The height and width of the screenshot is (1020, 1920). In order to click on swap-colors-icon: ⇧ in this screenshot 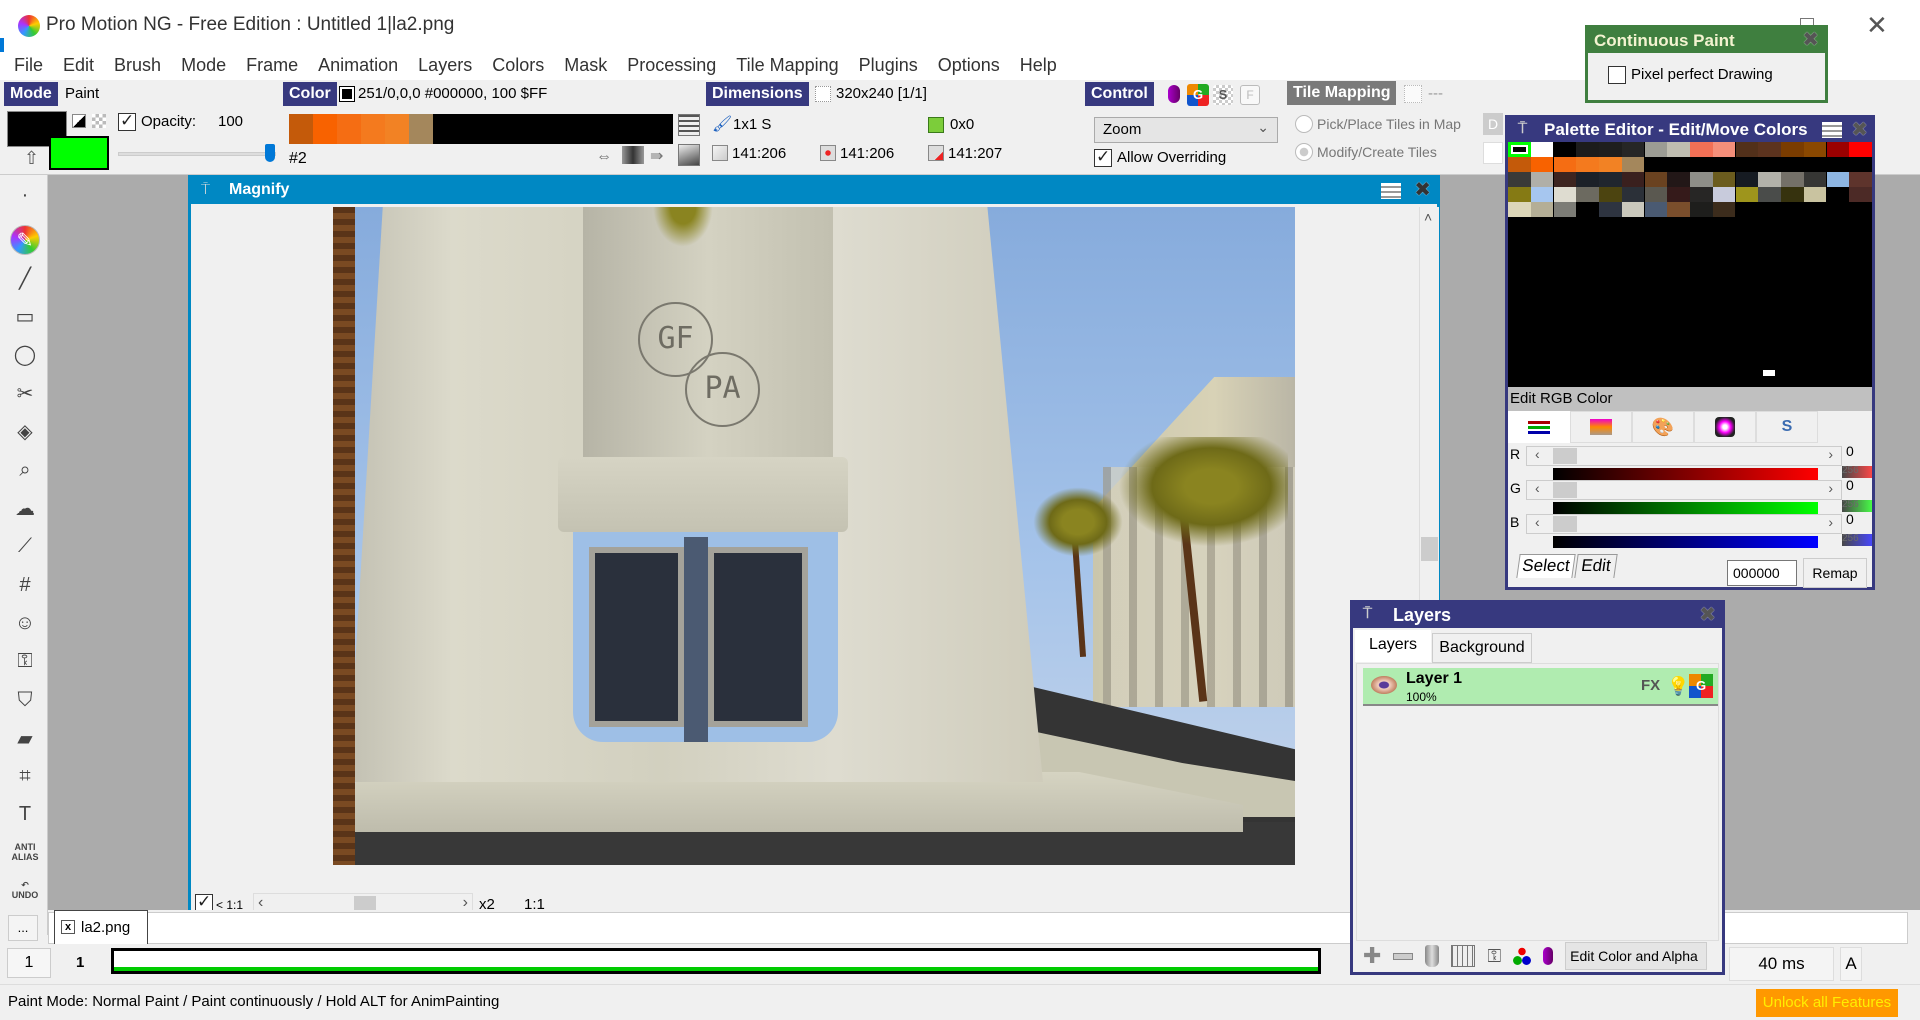, I will do `click(31, 158)`.